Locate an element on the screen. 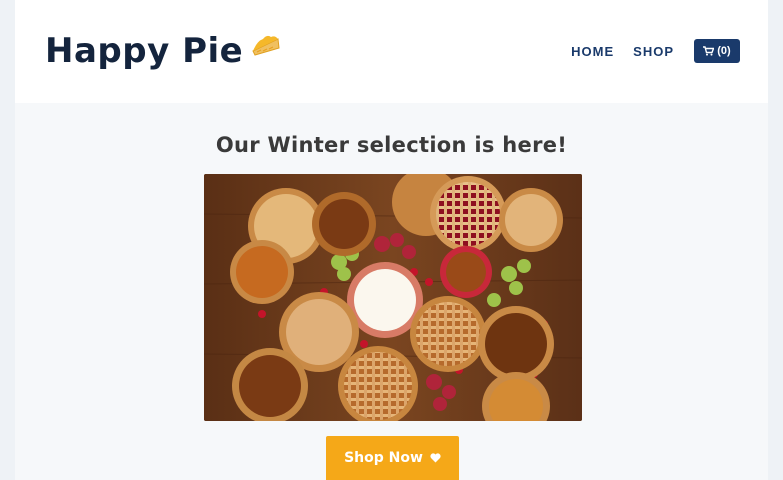 Image resolution: width=783 pixels, height=480 pixels. shop-now-label: Shop Now is located at coordinates (383, 458).